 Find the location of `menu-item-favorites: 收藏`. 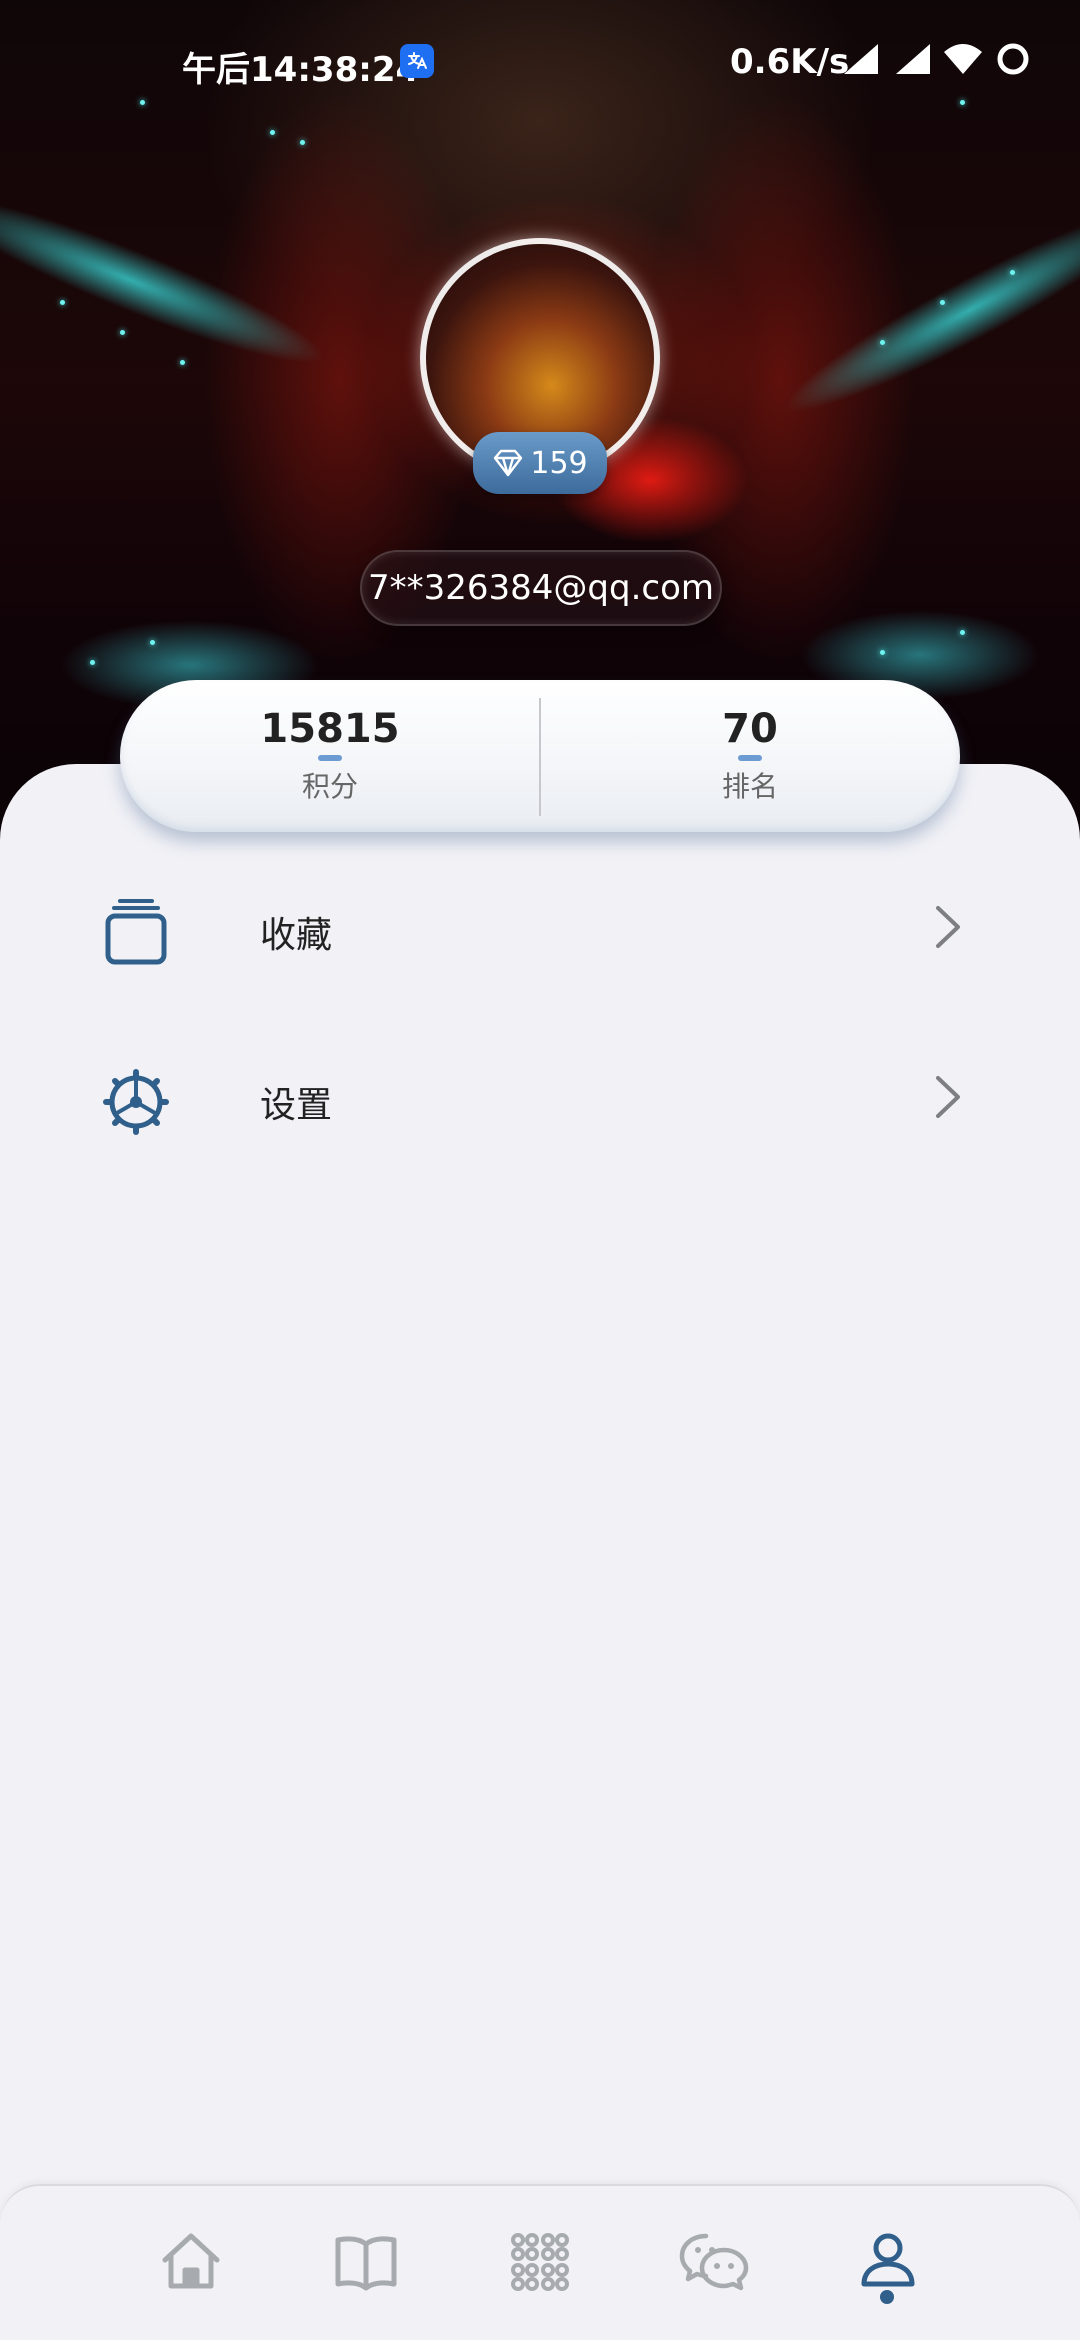

menu-item-favorites: 收藏 is located at coordinates (540, 926).